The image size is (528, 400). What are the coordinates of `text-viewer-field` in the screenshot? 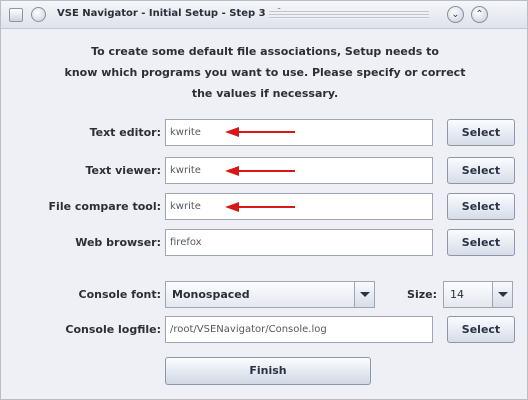 It's located at (299, 170).